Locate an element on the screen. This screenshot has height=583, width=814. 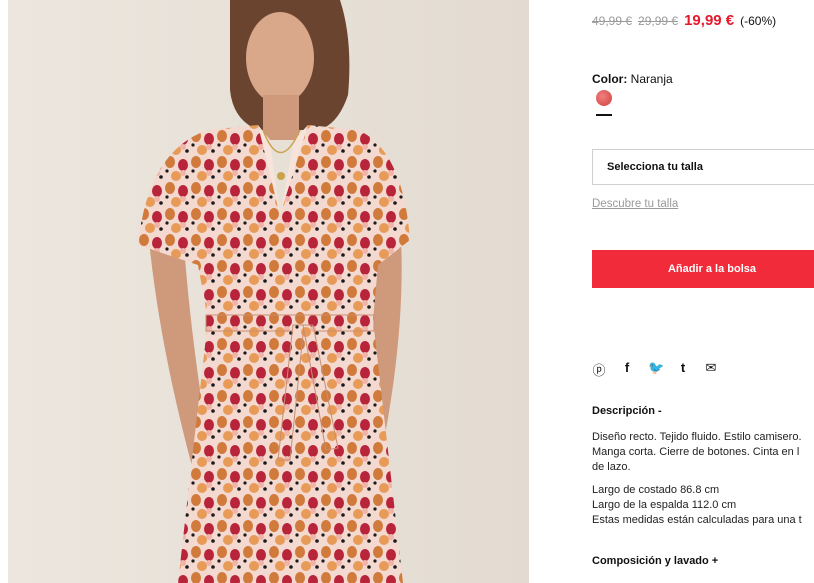
color-label-row: Color: Naranja is located at coordinates (632, 79).